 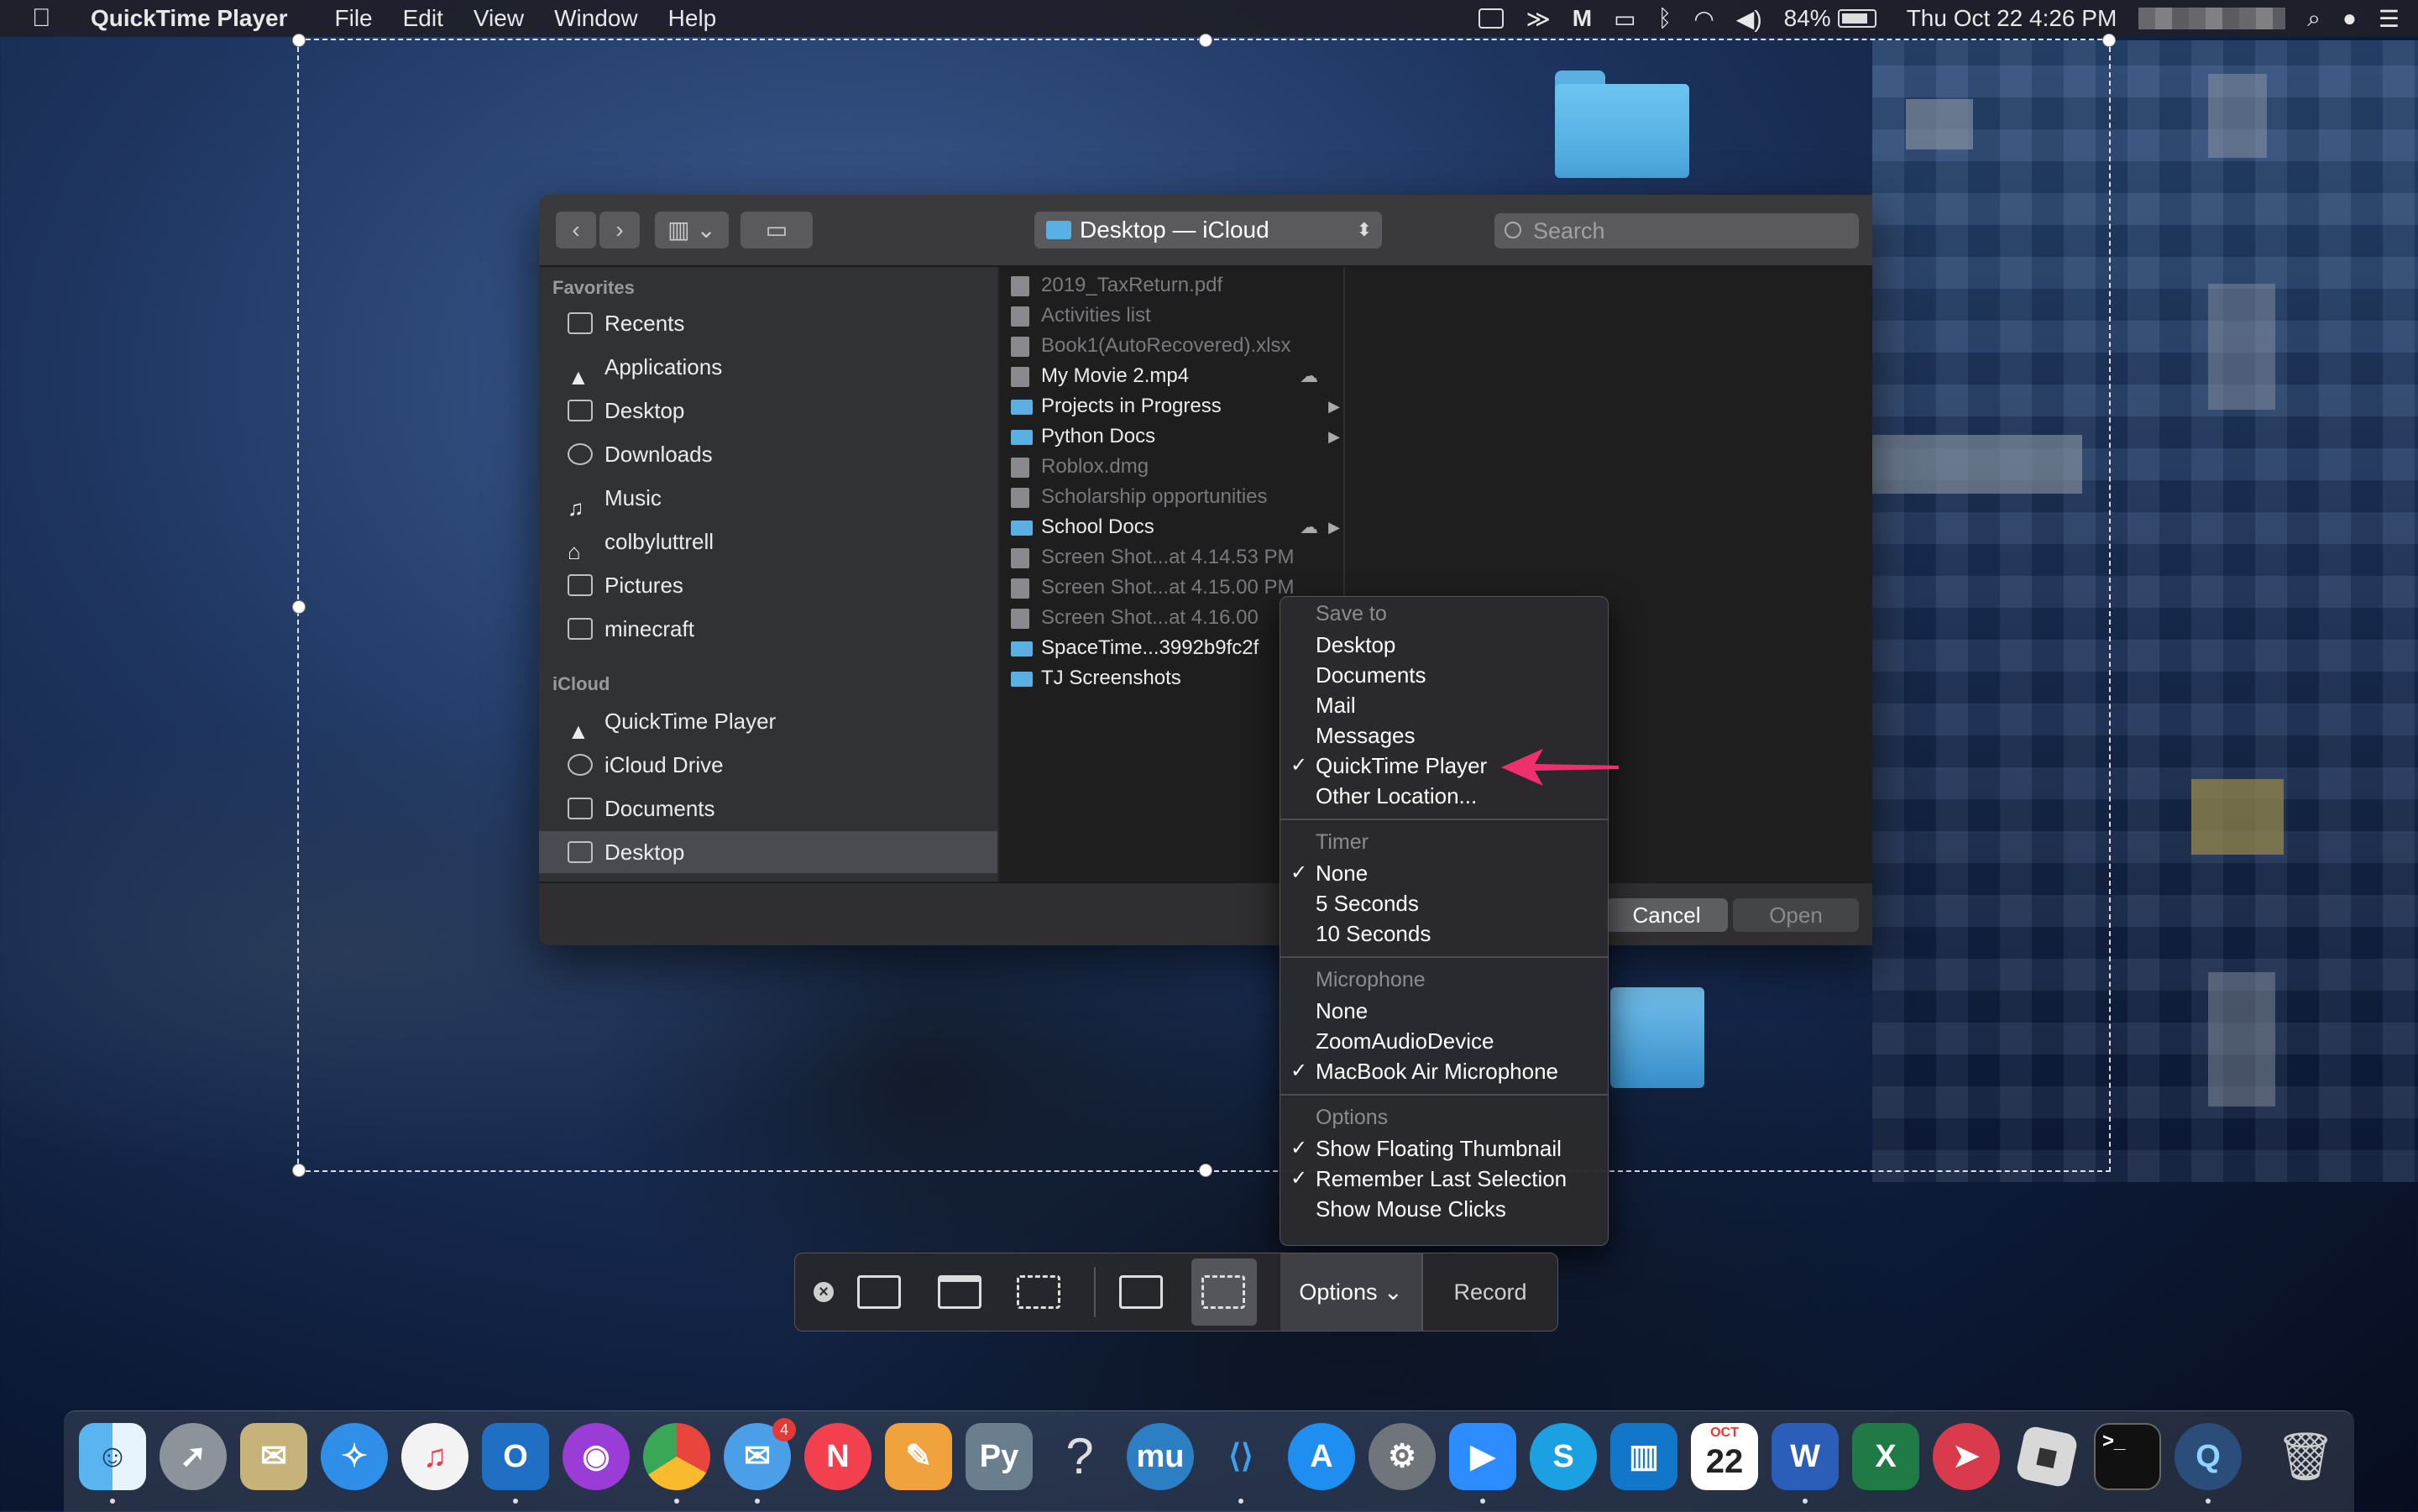 What do you see at coordinates (1676, 231) in the screenshot?
I see `search-input: Search` at bounding box center [1676, 231].